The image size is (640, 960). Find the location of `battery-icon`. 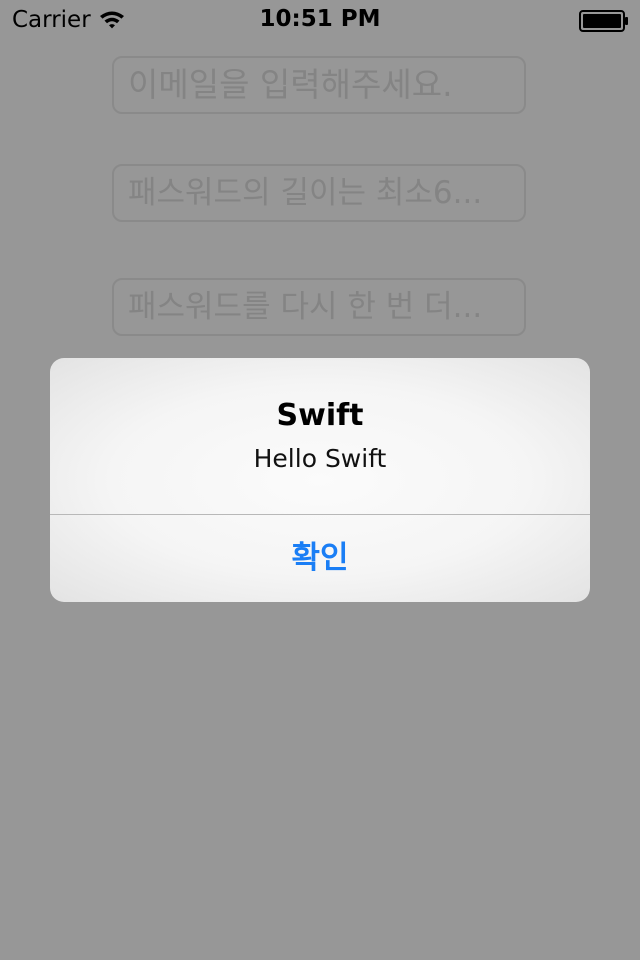

battery-icon is located at coordinates (603, 21).